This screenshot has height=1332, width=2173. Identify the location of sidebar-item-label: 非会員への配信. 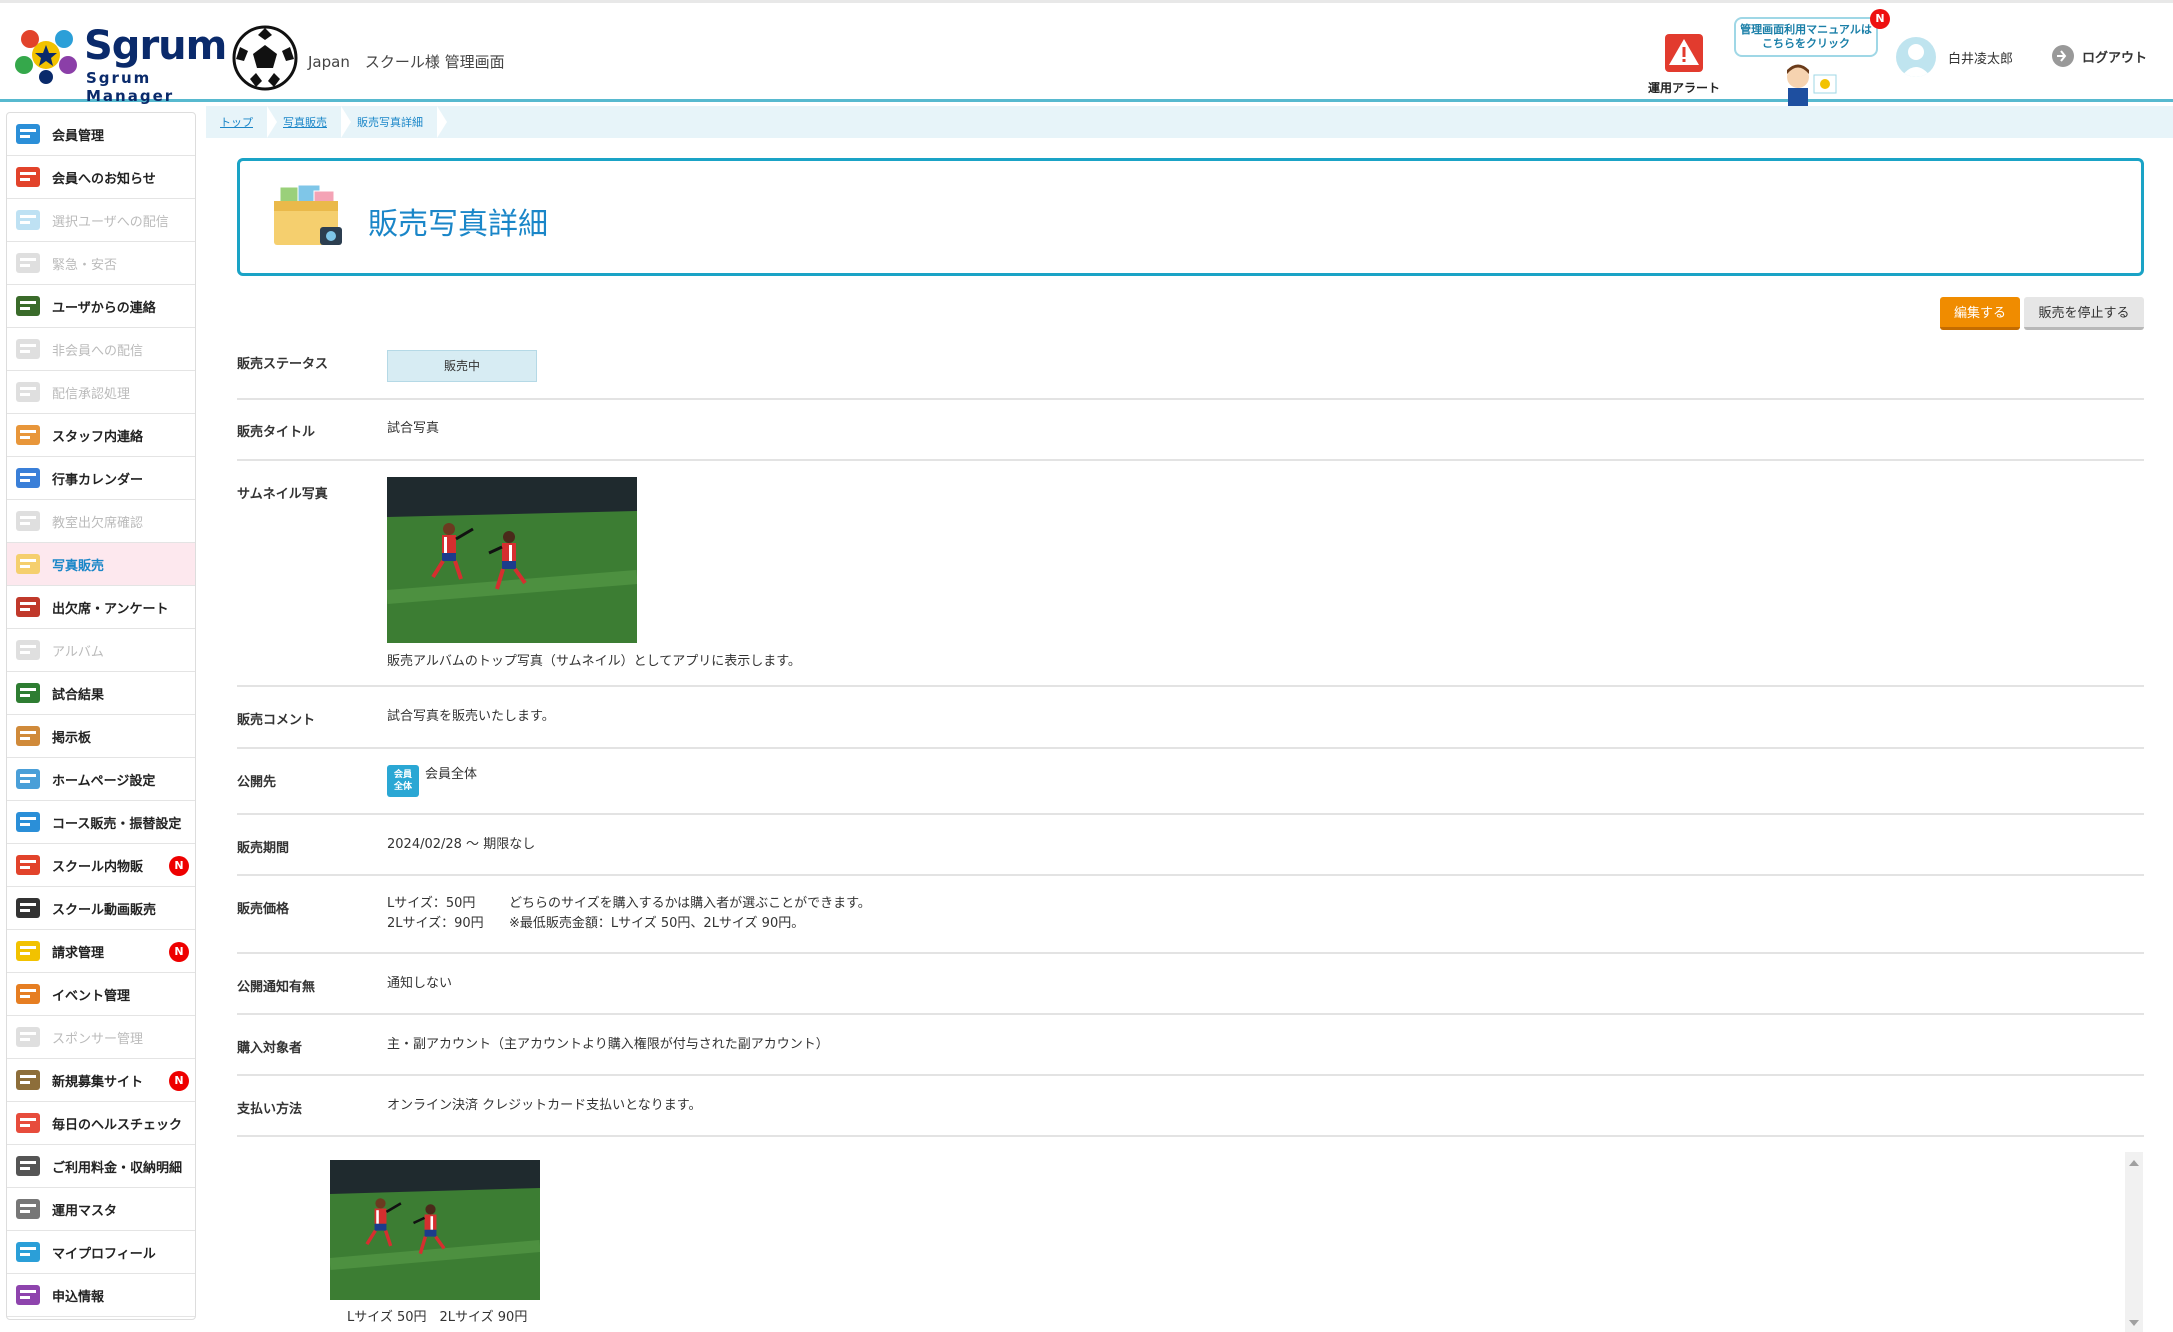
(98, 351).